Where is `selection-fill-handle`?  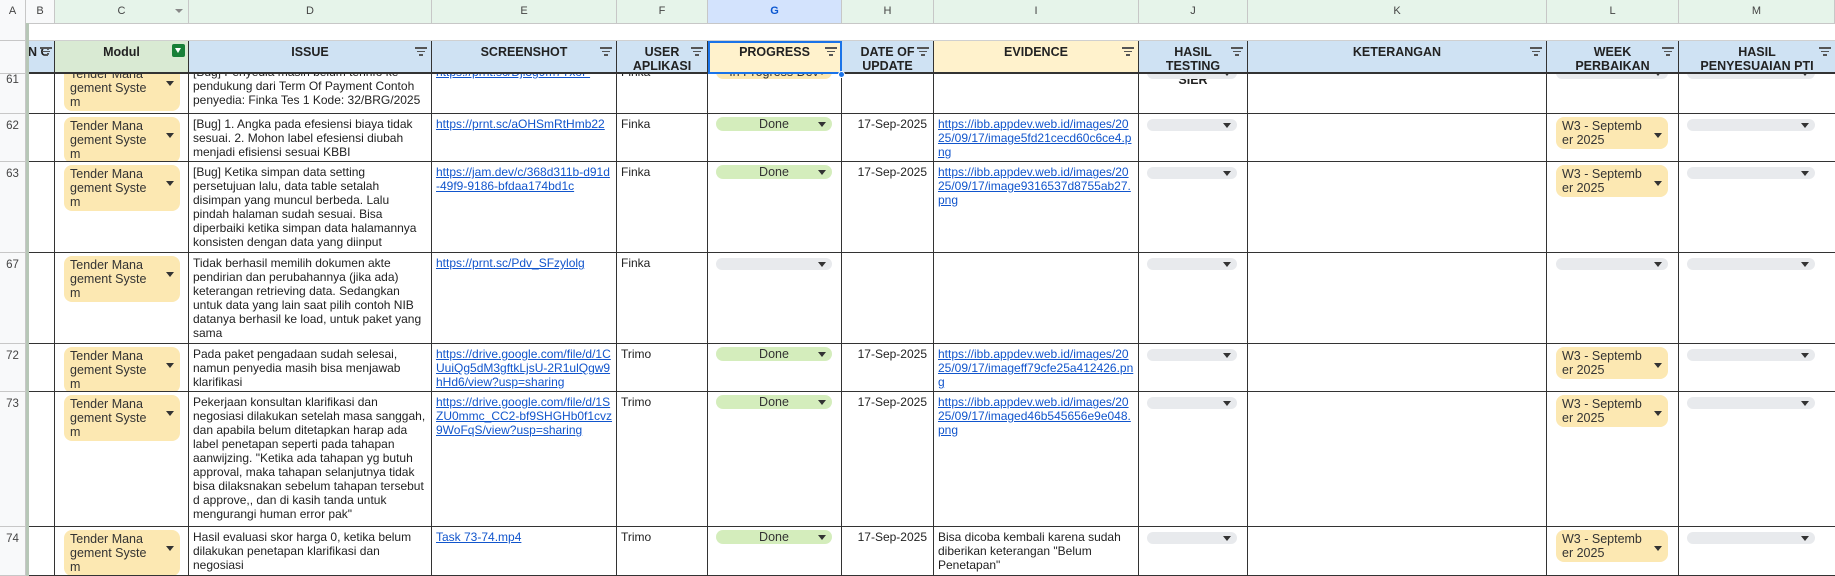
selection-fill-handle is located at coordinates (841, 74).